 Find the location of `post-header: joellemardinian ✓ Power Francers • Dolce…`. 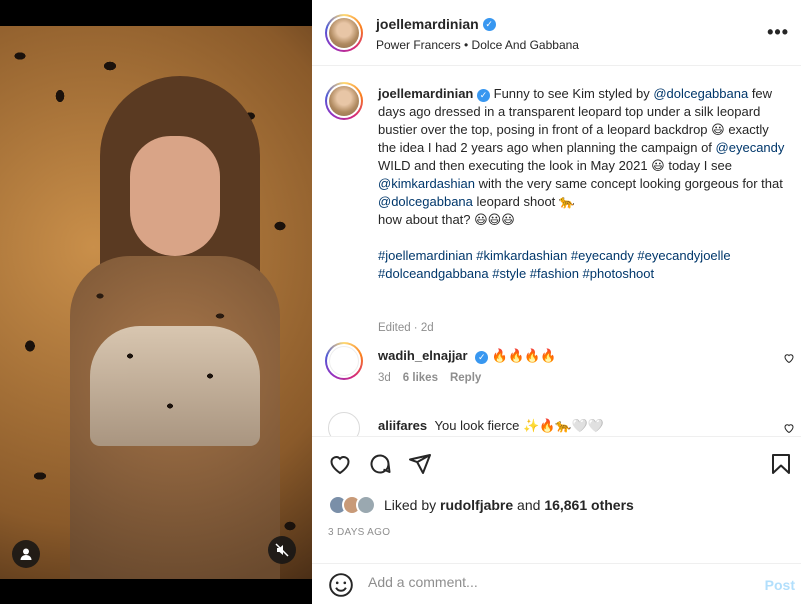

post-header: joellemardinian ✓ Power Francers • Dolce… is located at coordinates (556, 33).